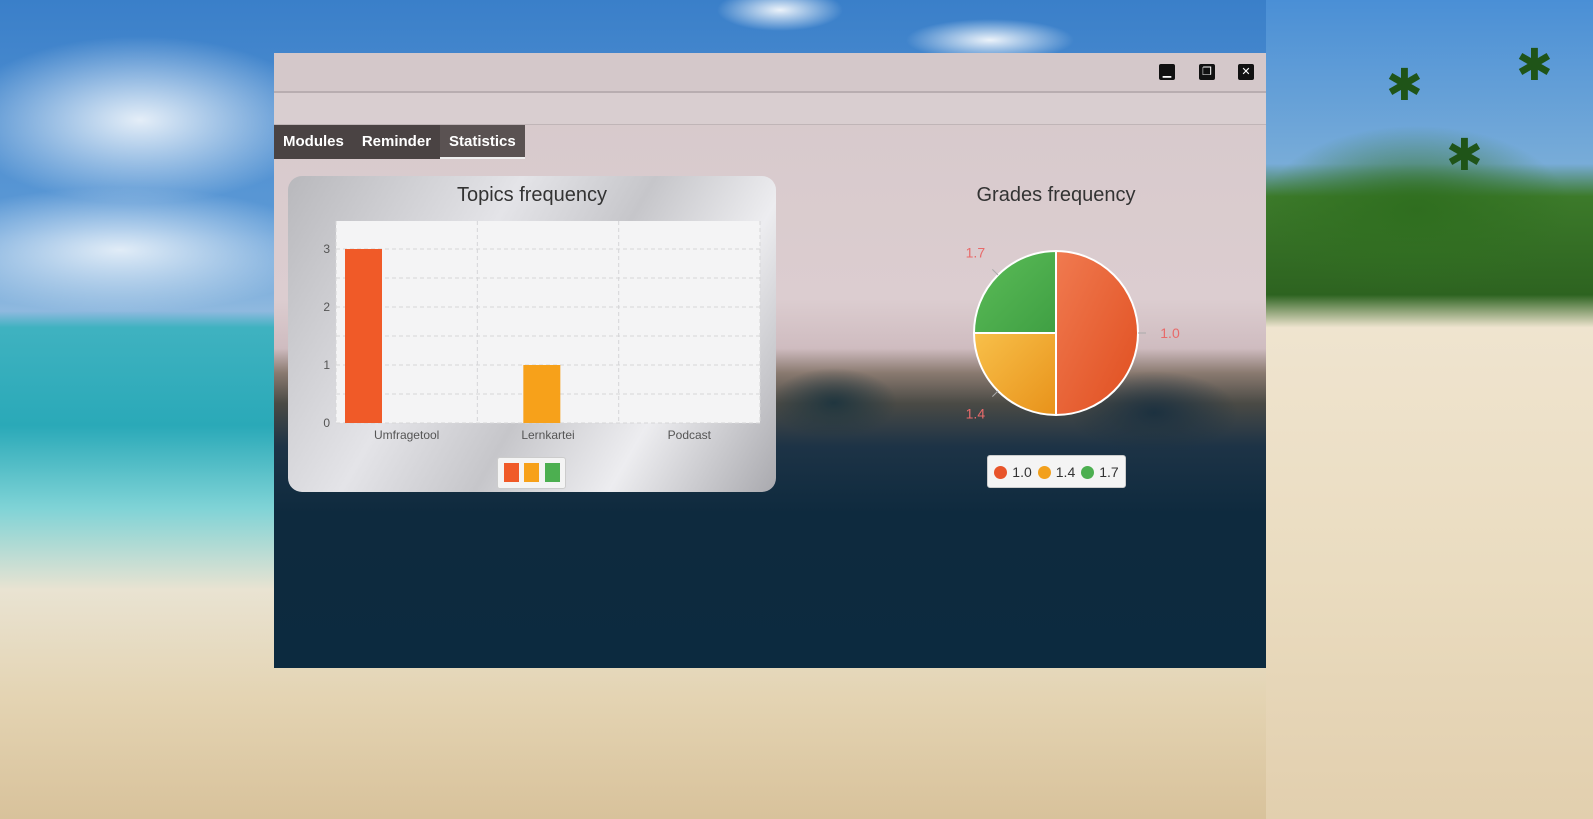 This screenshot has height=819, width=1593. I want to click on pie-legend-item: 1.4, so click(1056, 471).